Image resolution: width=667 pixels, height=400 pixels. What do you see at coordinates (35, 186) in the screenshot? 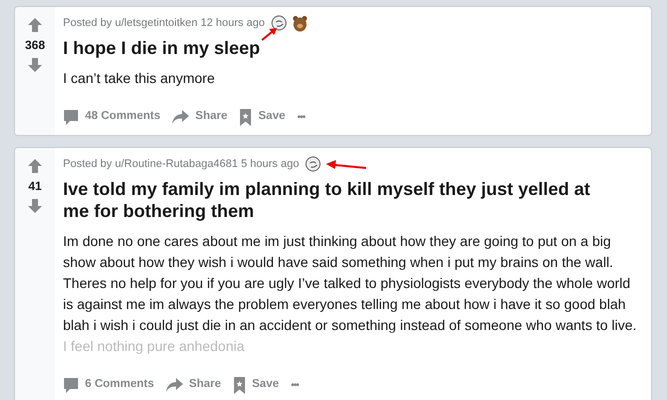
I see `vote-count: 41` at bounding box center [35, 186].